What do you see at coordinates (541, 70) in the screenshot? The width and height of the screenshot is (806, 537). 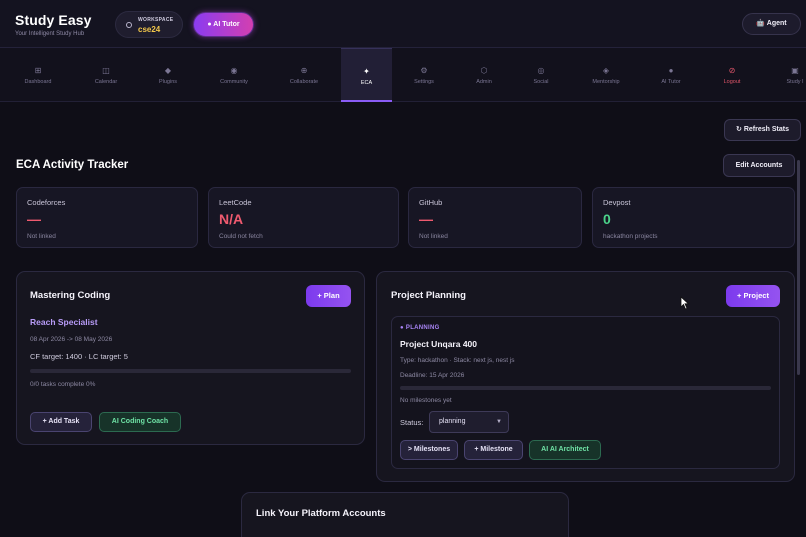 I see `social-icon: ◎` at bounding box center [541, 70].